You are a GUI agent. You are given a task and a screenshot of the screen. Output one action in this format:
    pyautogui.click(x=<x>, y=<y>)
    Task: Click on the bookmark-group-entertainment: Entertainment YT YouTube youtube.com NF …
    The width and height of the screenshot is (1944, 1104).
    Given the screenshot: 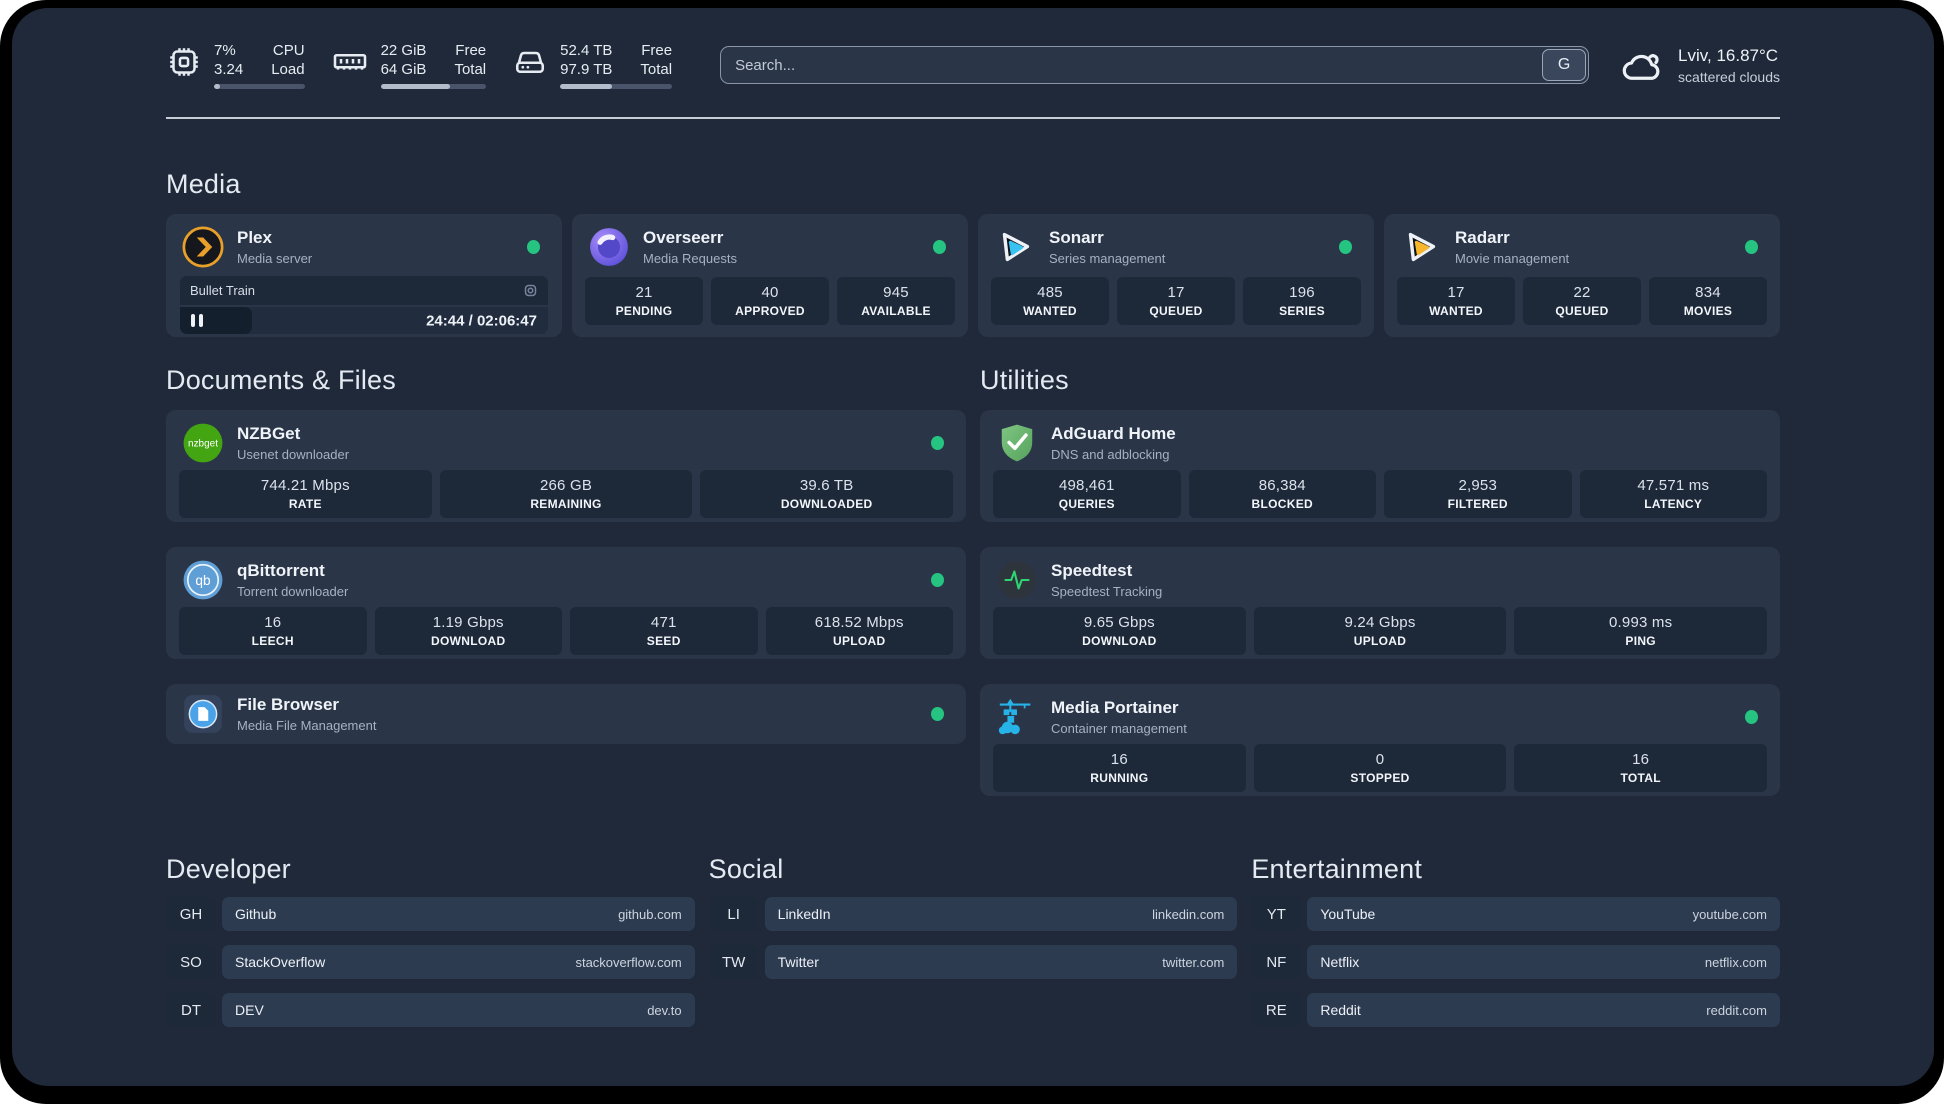 What is the action you would take?
    pyautogui.click(x=1515, y=947)
    